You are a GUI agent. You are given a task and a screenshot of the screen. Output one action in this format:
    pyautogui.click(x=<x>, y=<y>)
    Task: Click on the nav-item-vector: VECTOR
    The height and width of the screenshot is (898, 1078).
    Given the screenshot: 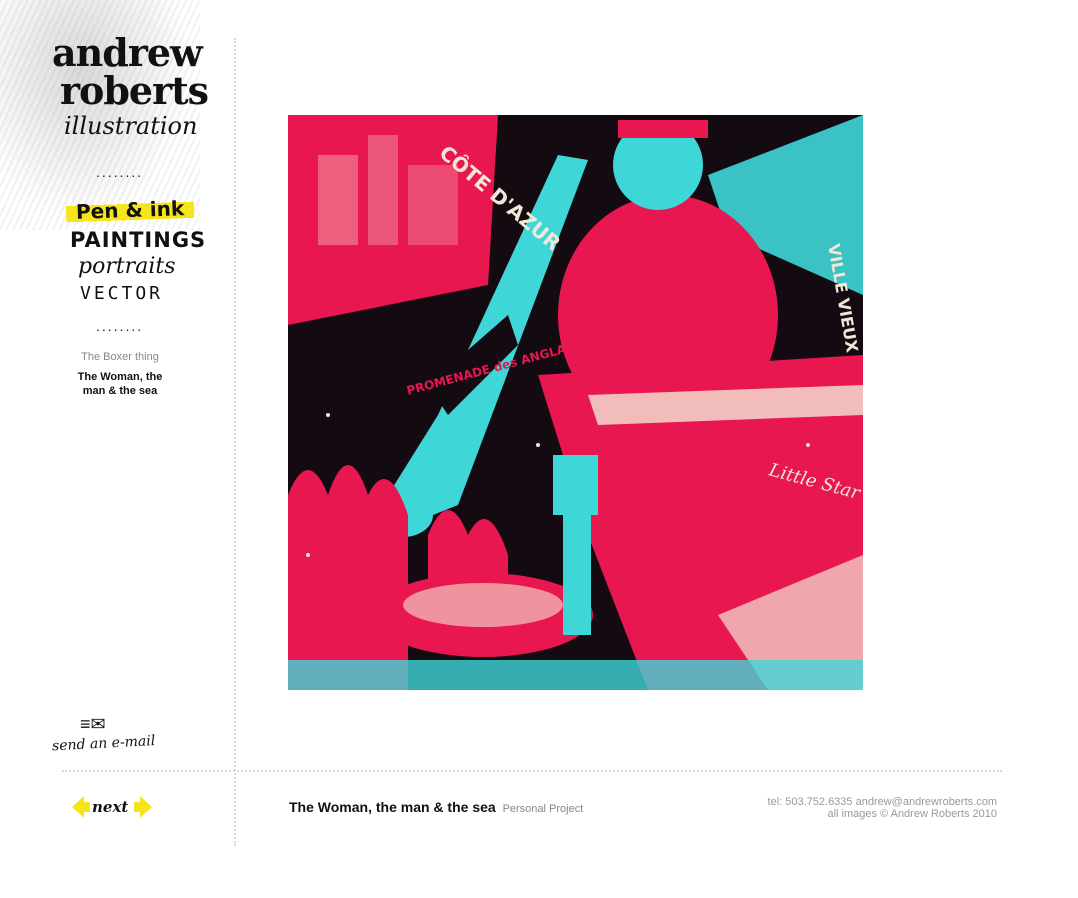 What is the action you would take?
    pyautogui.click(x=140, y=293)
    